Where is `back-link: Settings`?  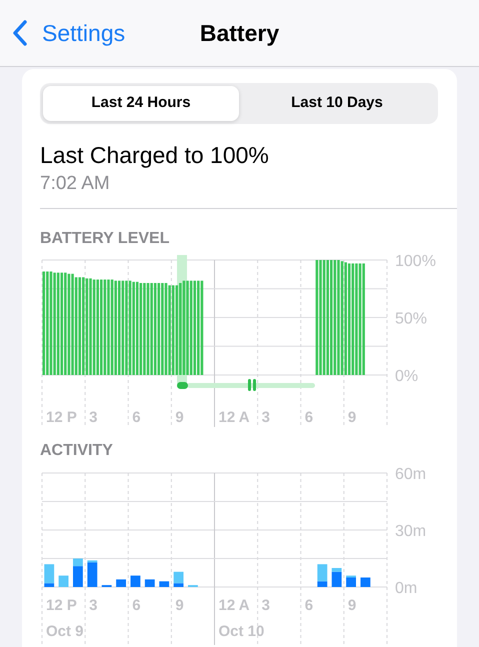
back-link: Settings is located at coordinates (63, 33).